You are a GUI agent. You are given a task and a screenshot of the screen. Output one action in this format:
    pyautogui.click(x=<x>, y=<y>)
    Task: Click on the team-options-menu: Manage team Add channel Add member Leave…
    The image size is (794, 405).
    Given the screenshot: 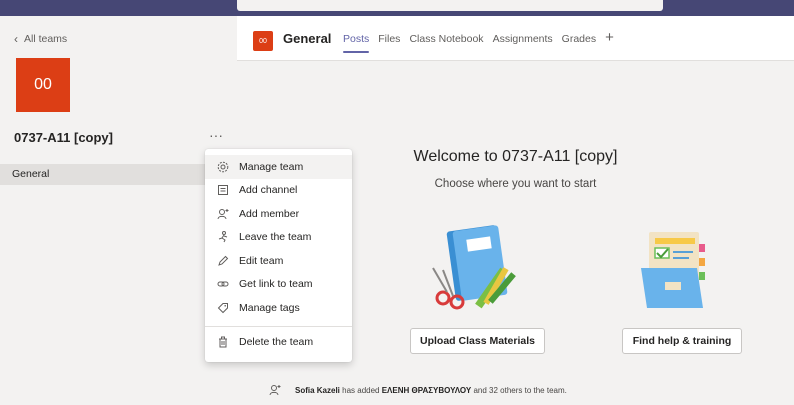 What is the action you would take?
    pyautogui.click(x=278, y=255)
    